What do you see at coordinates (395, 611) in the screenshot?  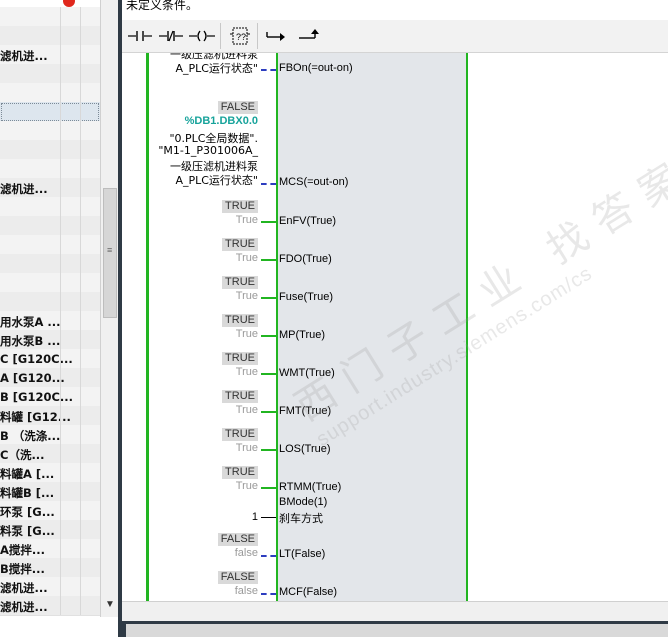 I see `horizontal-scrollbar` at bounding box center [395, 611].